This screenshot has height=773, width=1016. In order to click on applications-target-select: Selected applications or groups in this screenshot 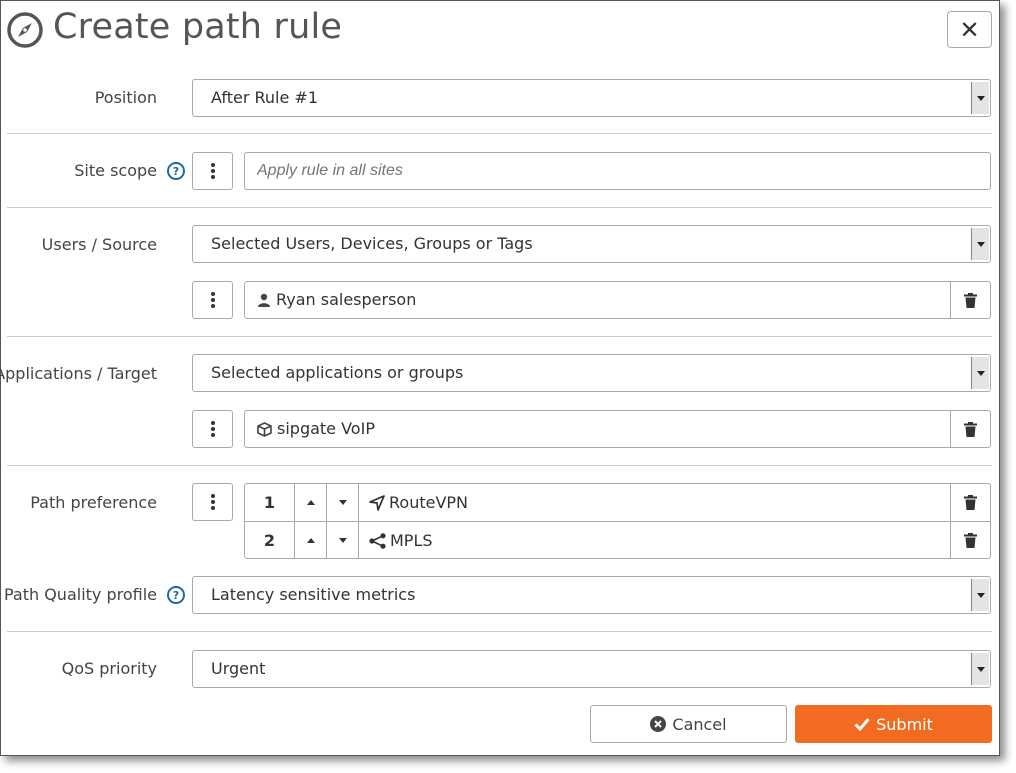, I will do `click(591, 373)`.